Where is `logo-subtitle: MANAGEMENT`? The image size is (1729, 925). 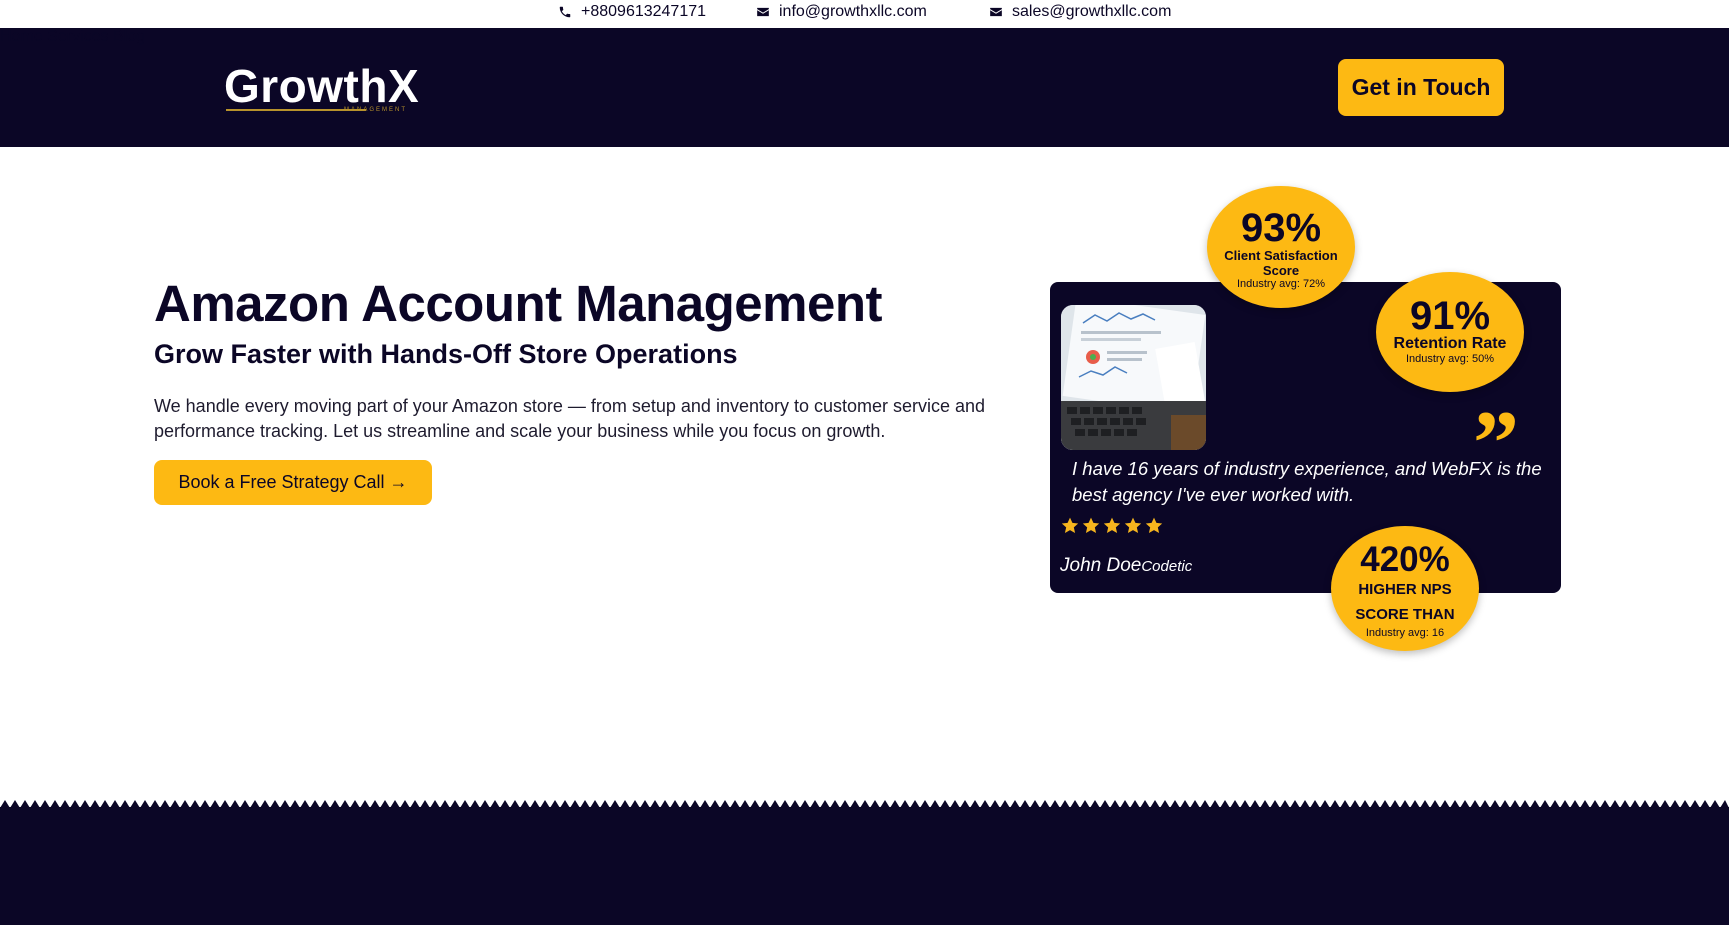 logo-subtitle: MANAGEMENT is located at coordinates (376, 110).